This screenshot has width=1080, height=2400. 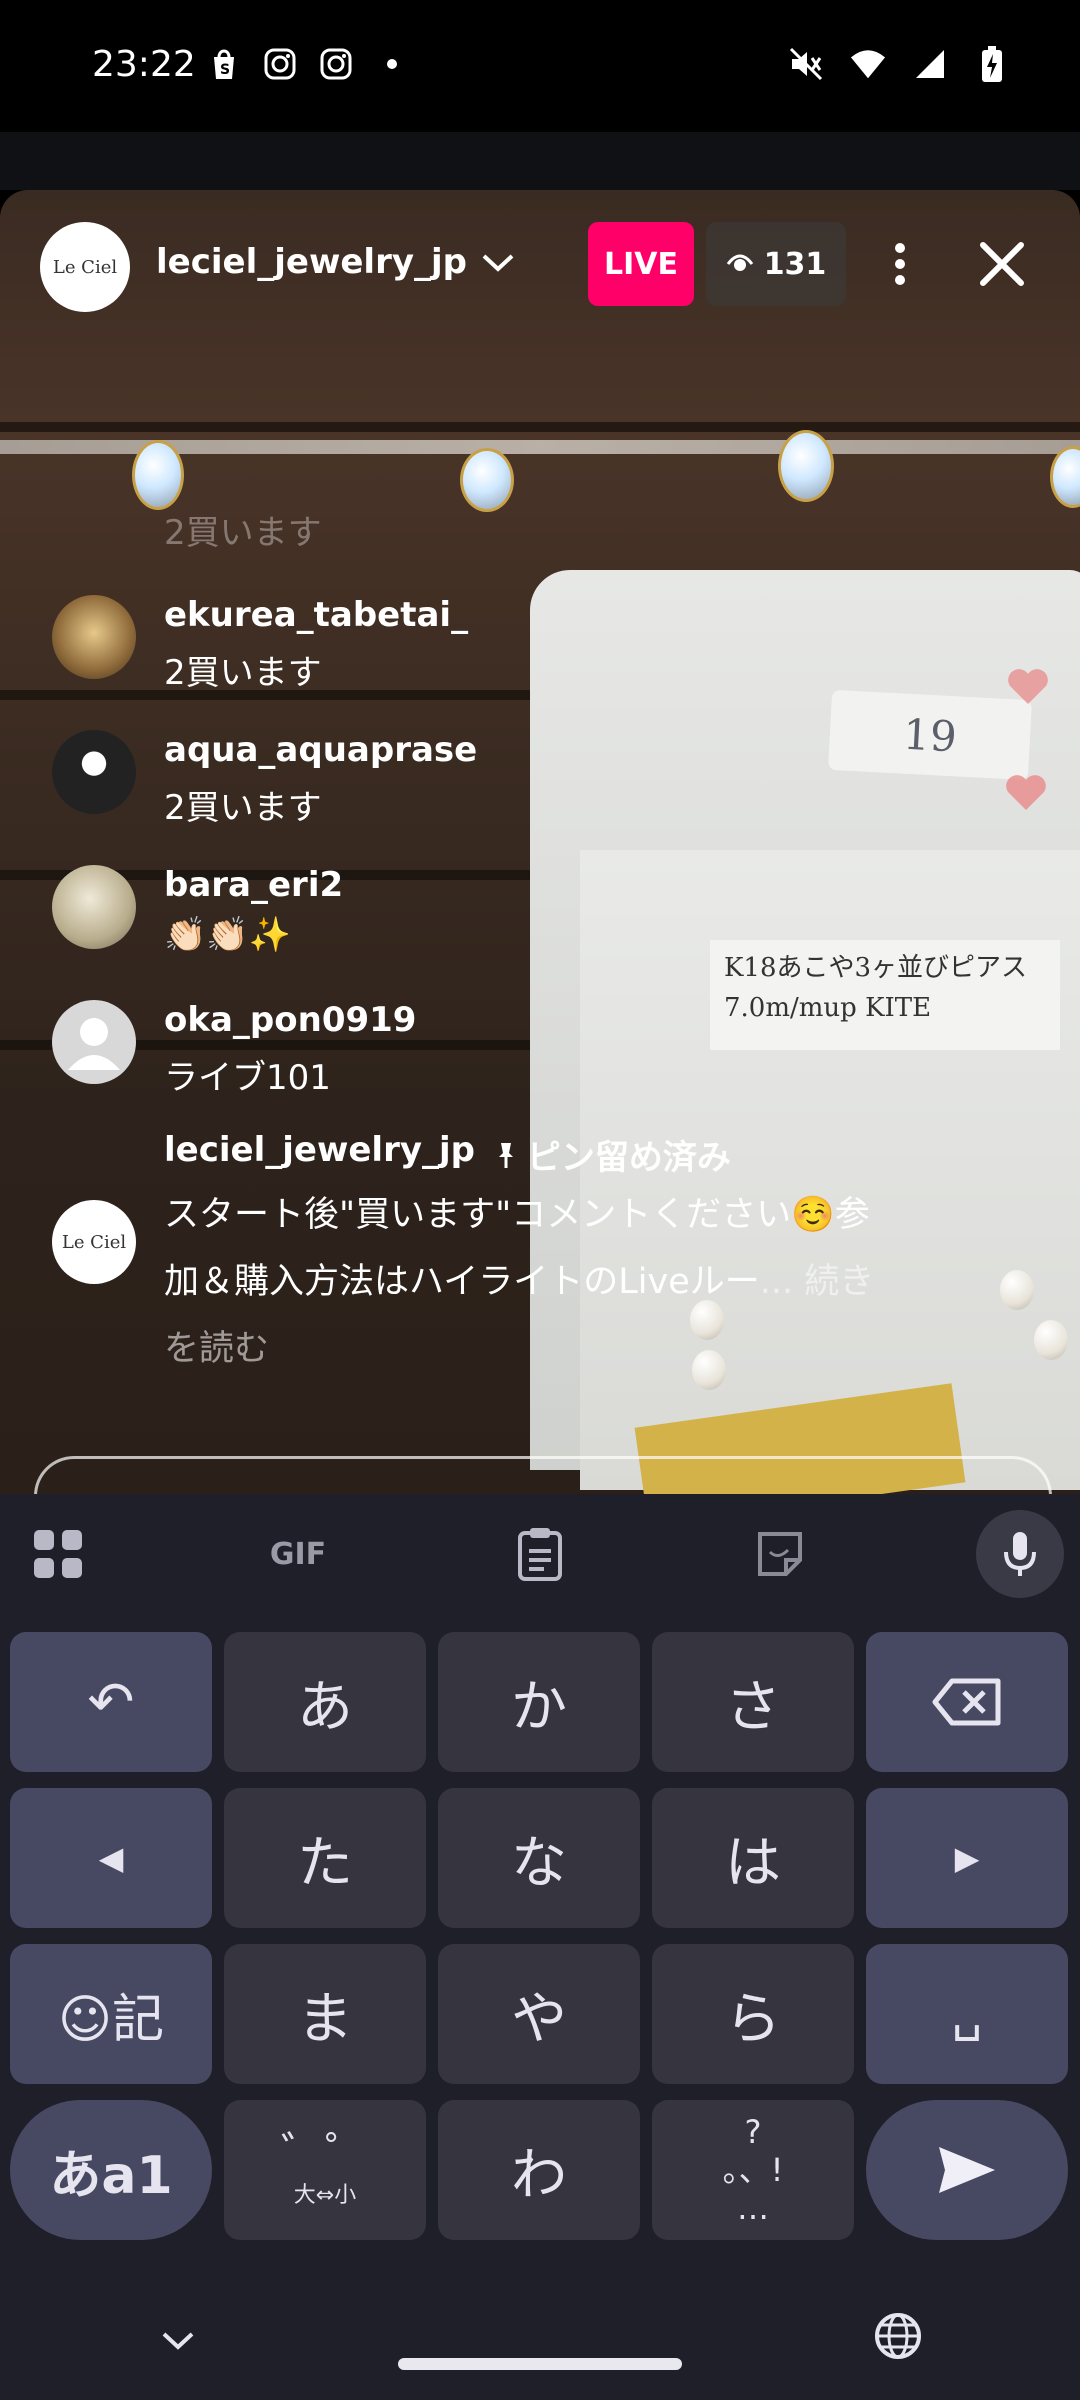 I want to click on more-vertical-icon, so click(x=900, y=264).